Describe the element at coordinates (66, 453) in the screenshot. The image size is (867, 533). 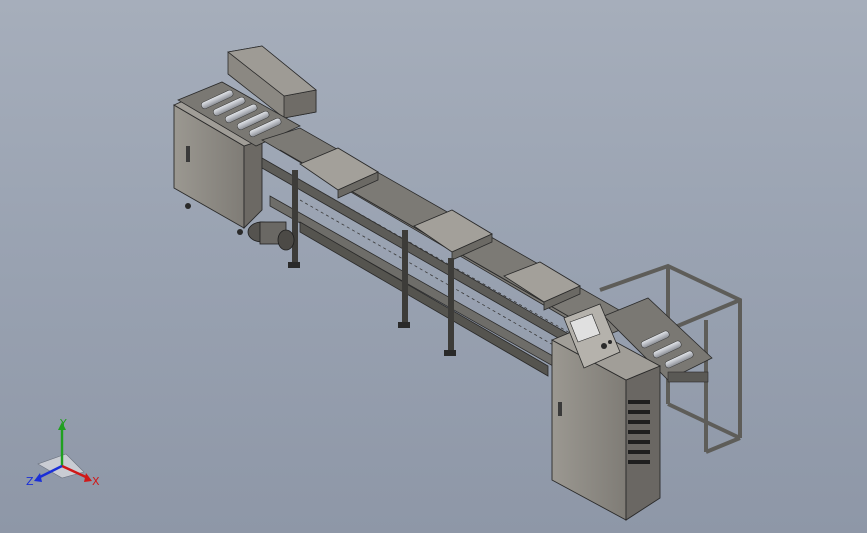
I see `coordinate-triad: Y X Z` at that location.